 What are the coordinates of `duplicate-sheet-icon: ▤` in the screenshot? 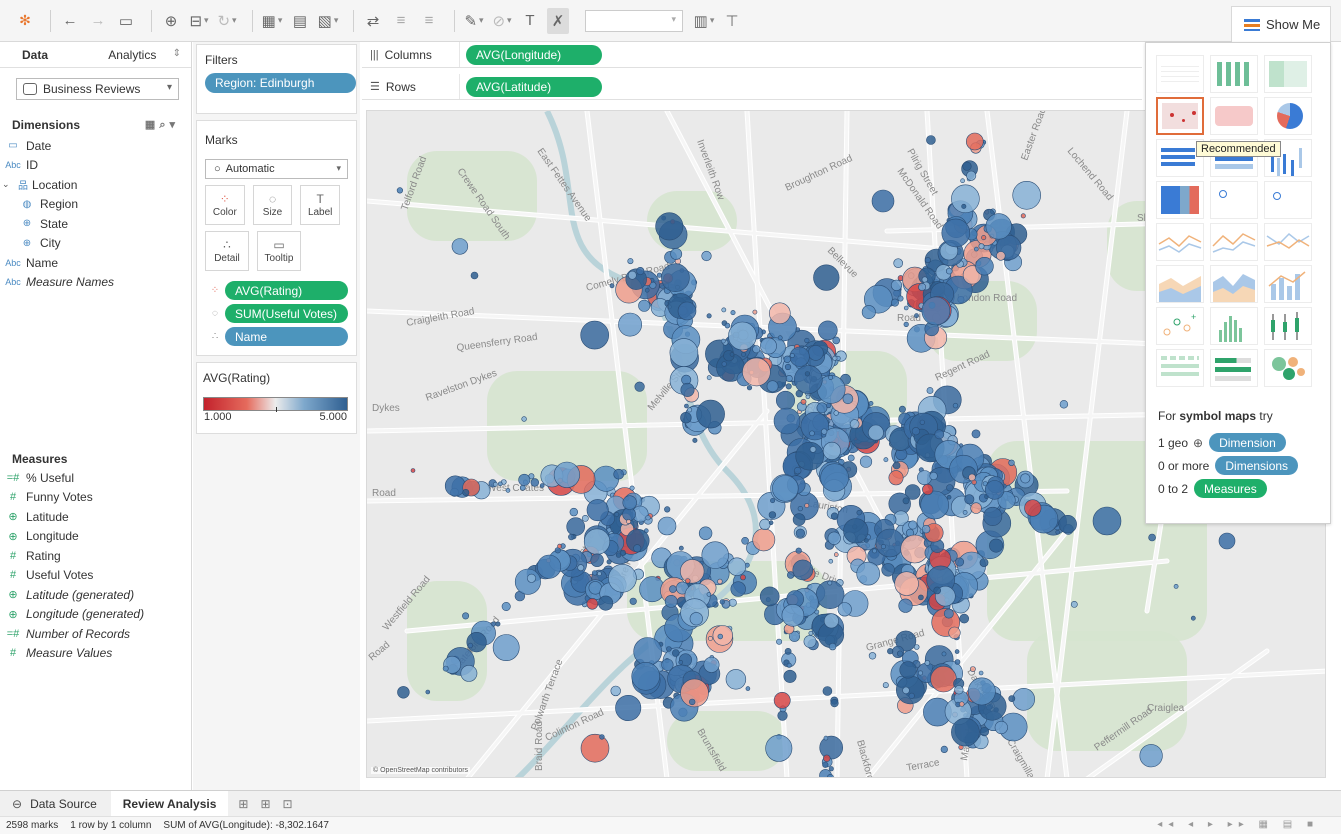 It's located at (300, 21).